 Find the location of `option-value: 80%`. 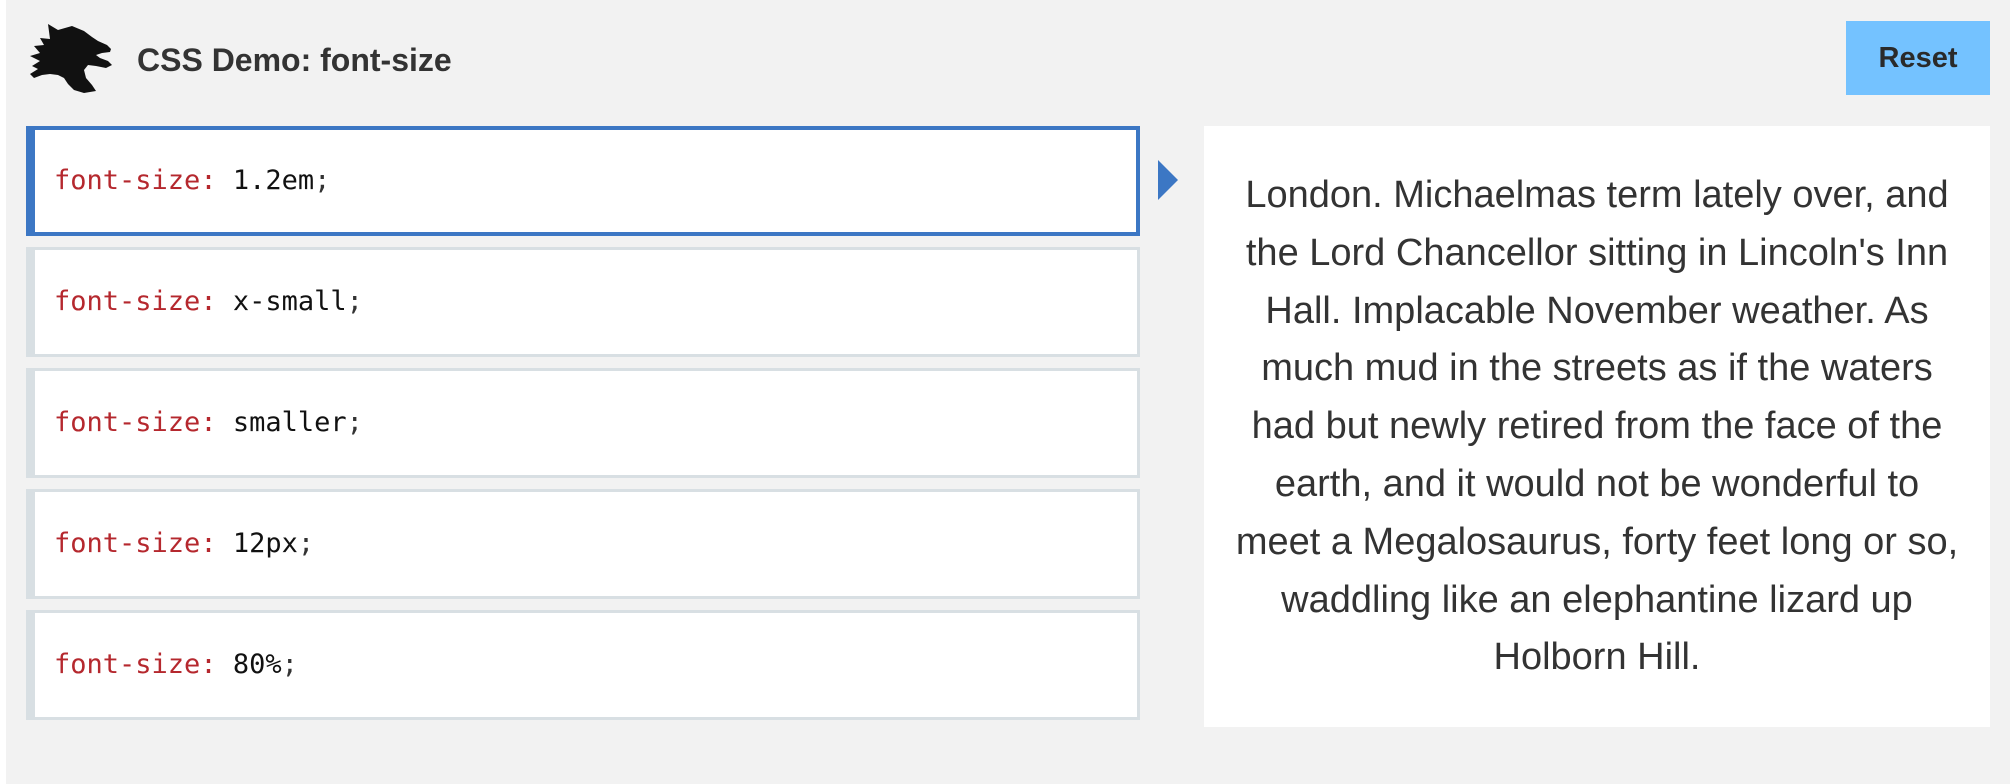

option-value: 80% is located at coordinates (257, 664).